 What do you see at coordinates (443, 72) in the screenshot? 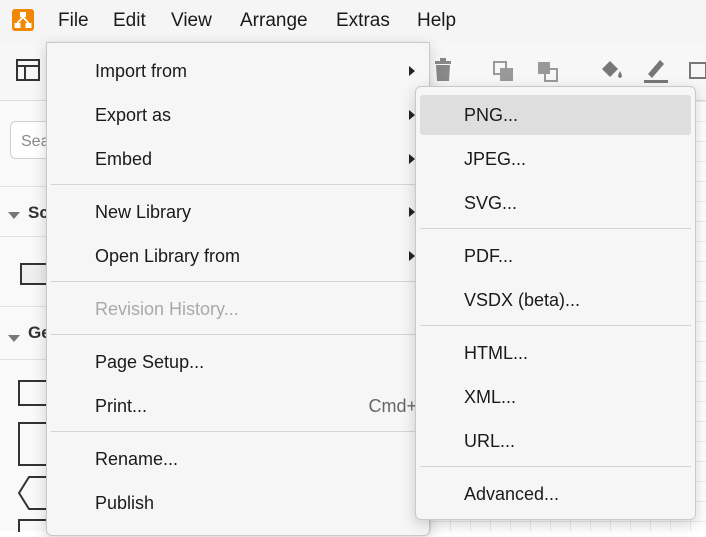
I see `delete-icon` at bounding box center [443, 72].